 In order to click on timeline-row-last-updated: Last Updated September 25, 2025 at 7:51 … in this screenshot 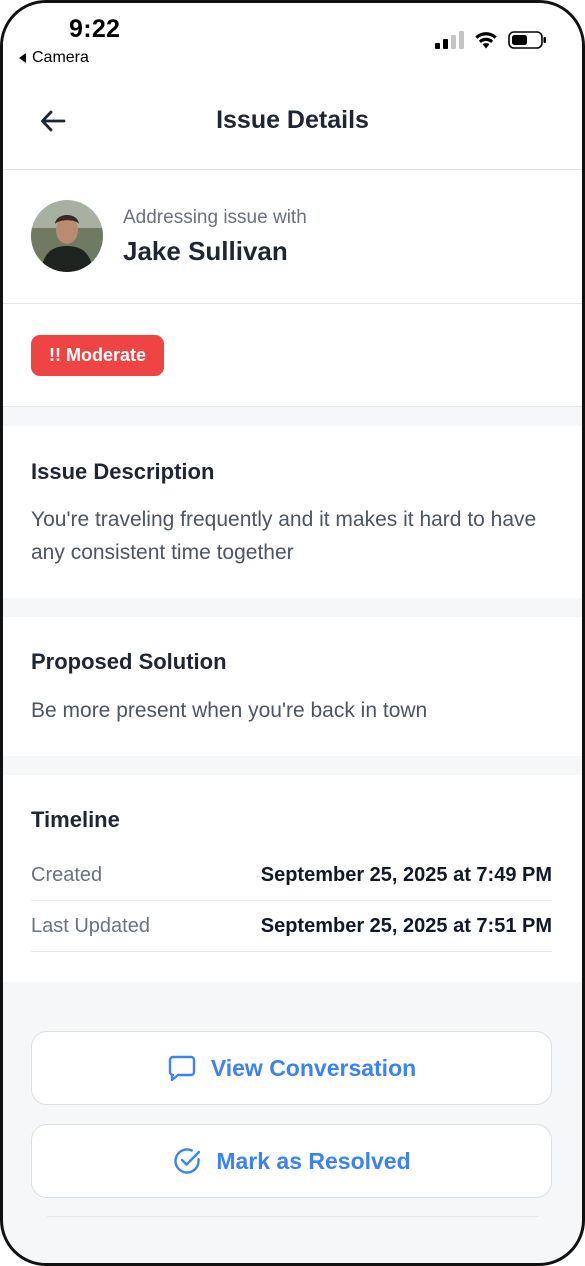, I will do `click(291, 927)`.